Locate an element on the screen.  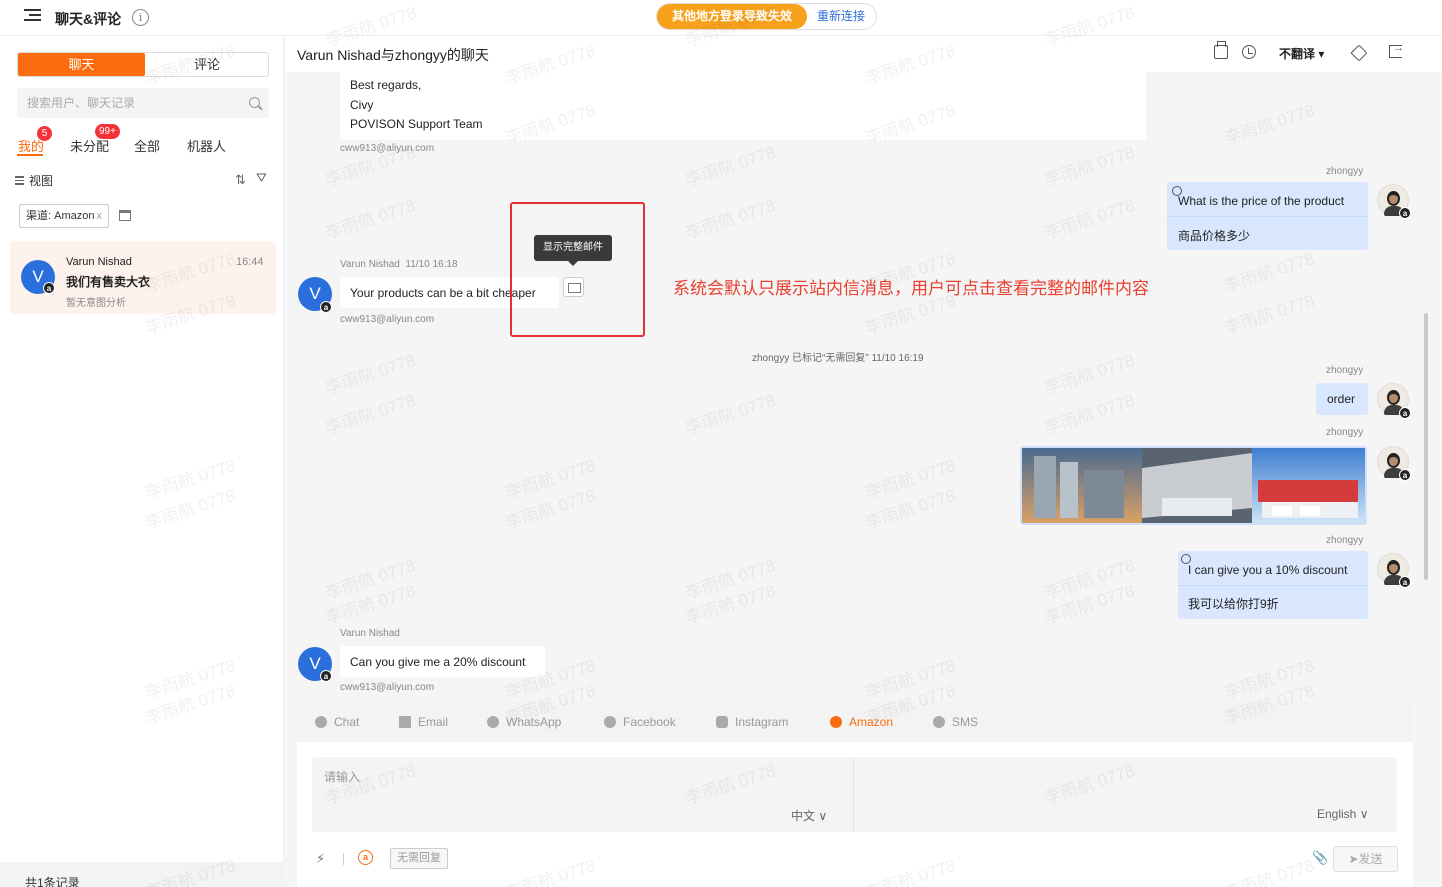
message-text: Your products can be a bit cheaper is located at coordinates (443, 293).